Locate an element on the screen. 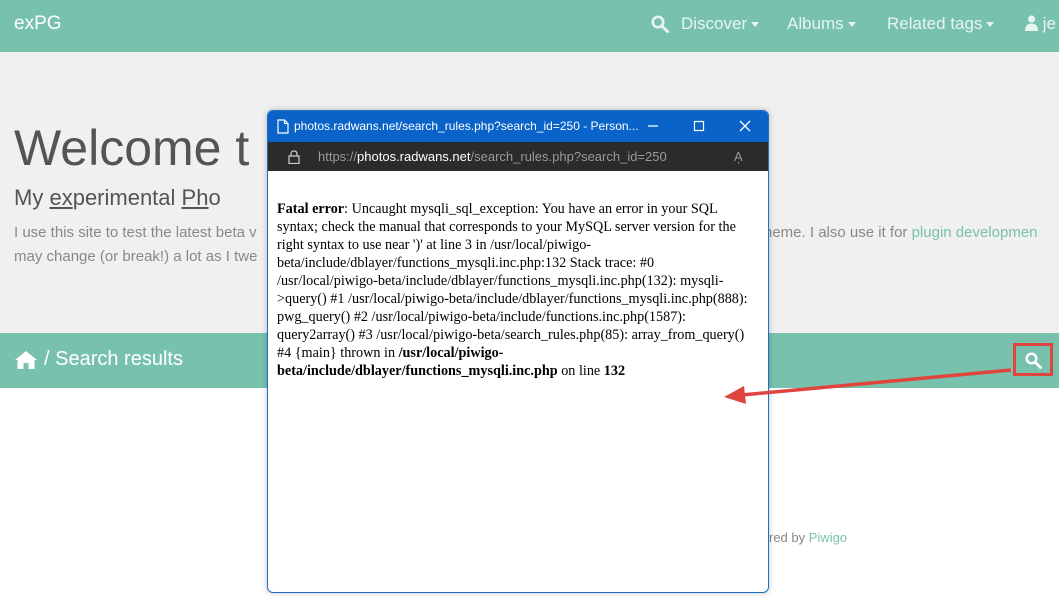  error-line: 132 is located at coordinates (614, 371).